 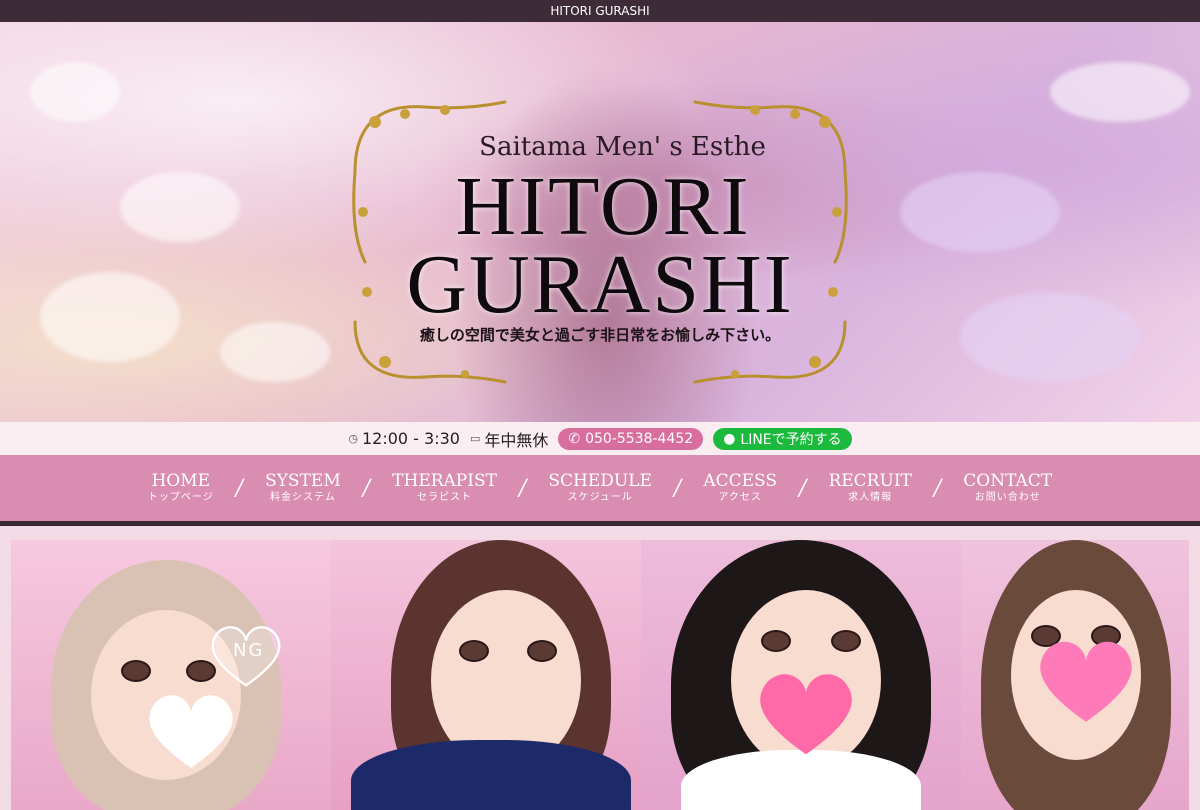 What do you see at coordinates (249, 650) in the screenshot?
I see `ng-label: NG` at bounding box center [249, 650].